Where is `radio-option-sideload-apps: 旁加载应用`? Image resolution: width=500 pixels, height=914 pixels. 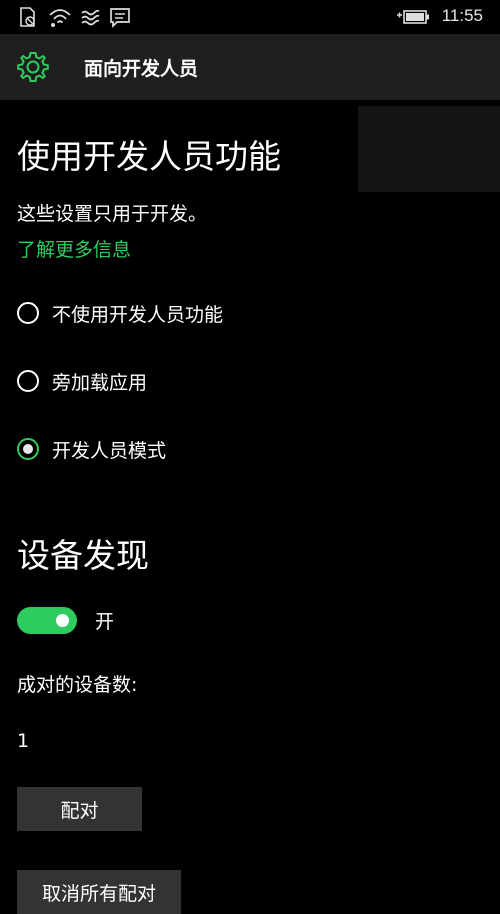 radio-option-sideload-apps: 旁加载应用 is located at coordinates (82, 381).